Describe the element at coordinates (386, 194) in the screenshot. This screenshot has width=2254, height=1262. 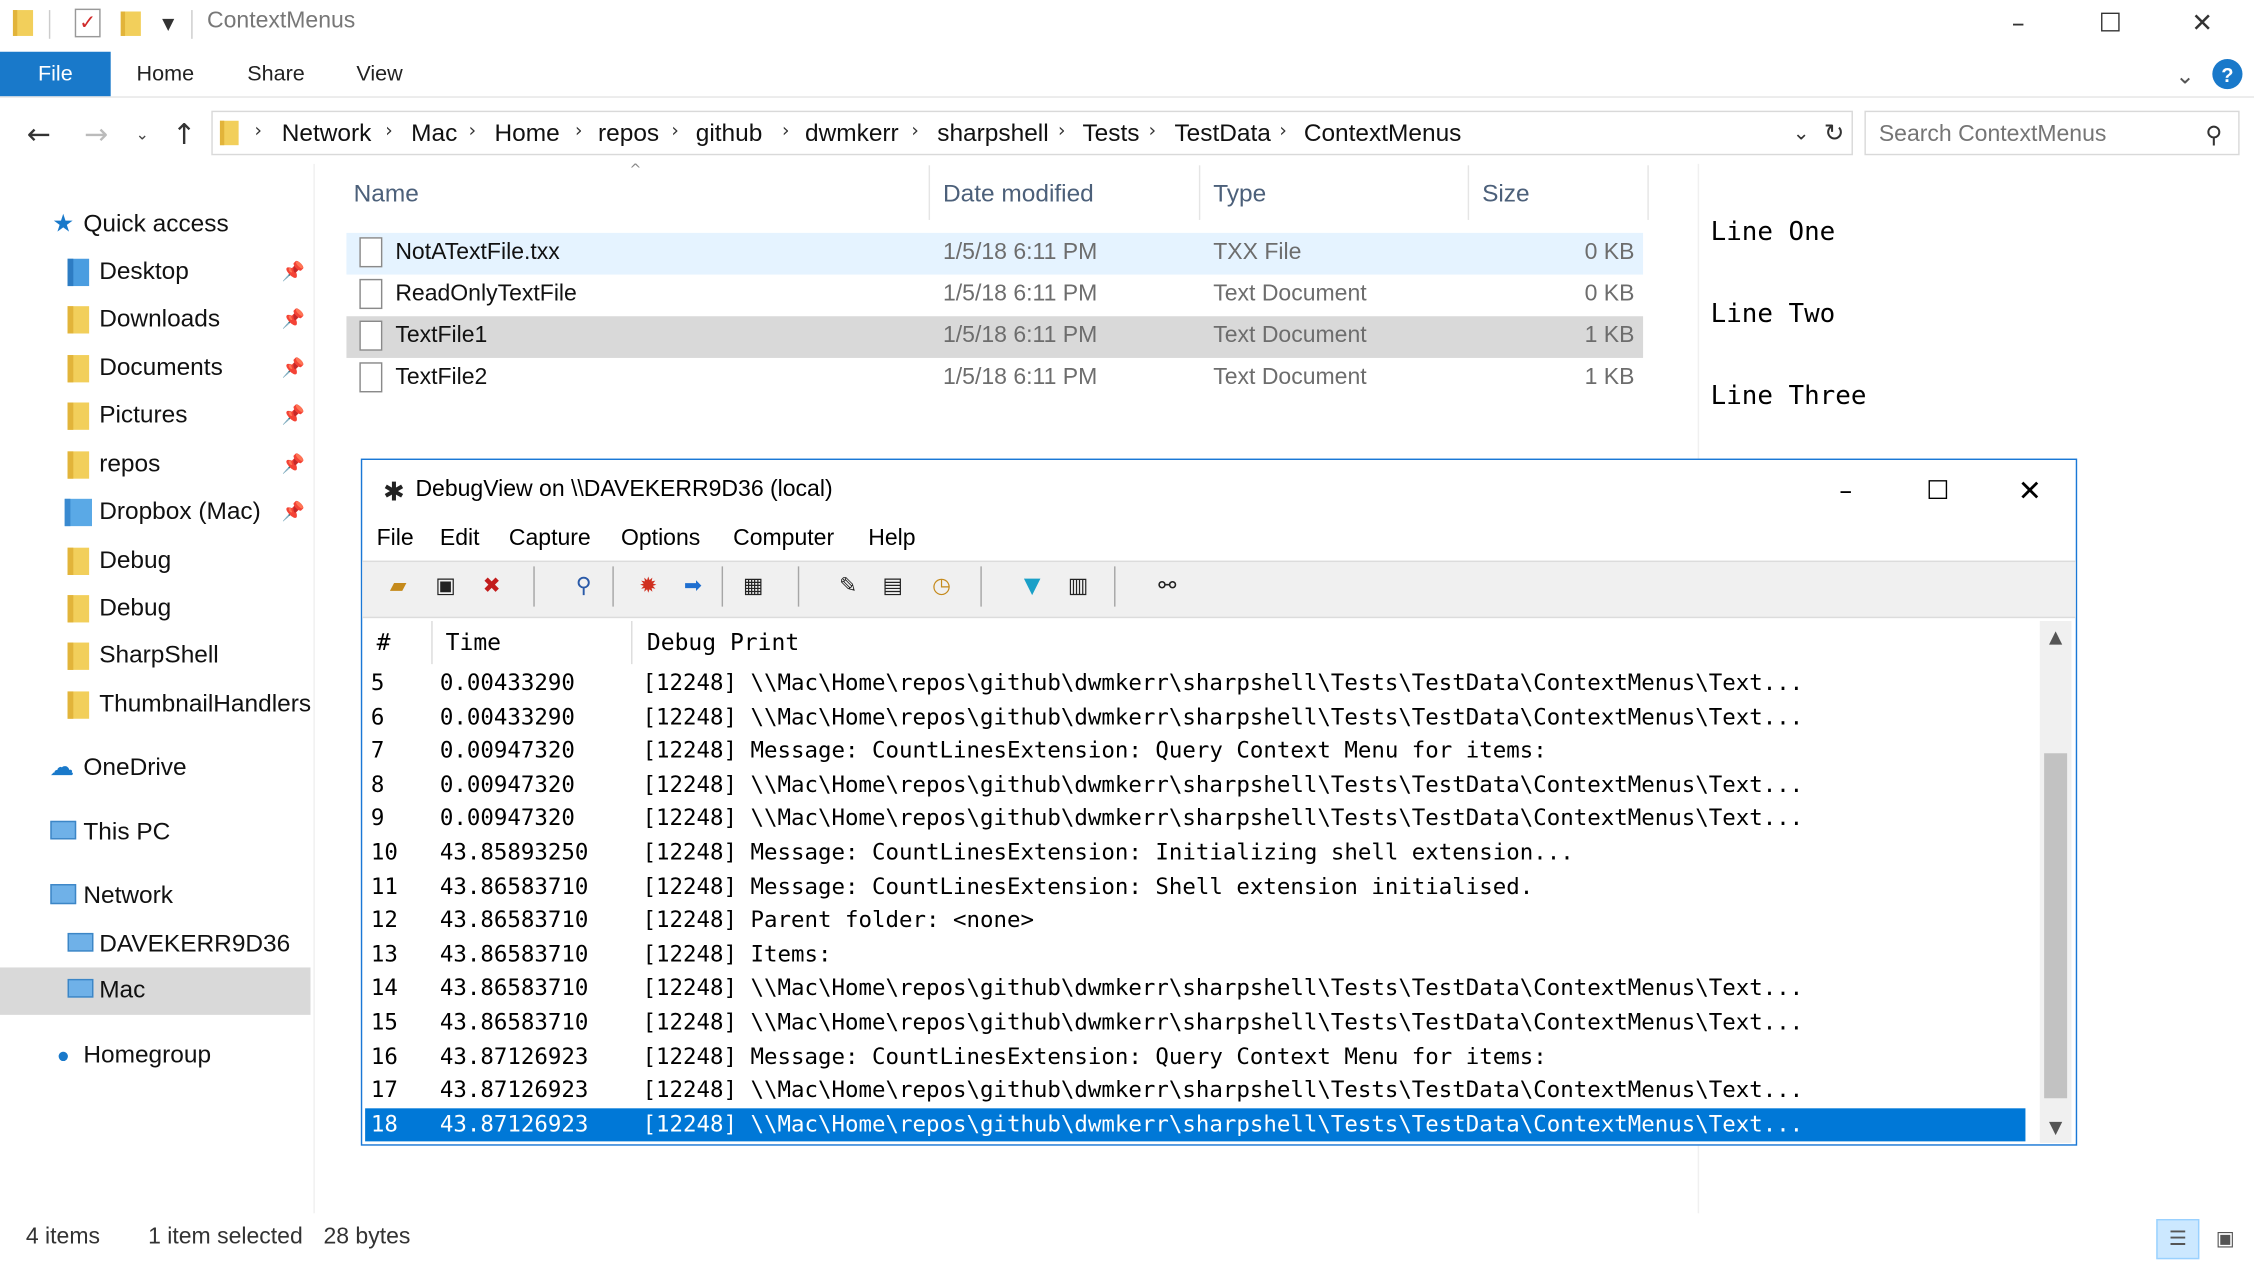
I see `column-header-name: Name` at that location.